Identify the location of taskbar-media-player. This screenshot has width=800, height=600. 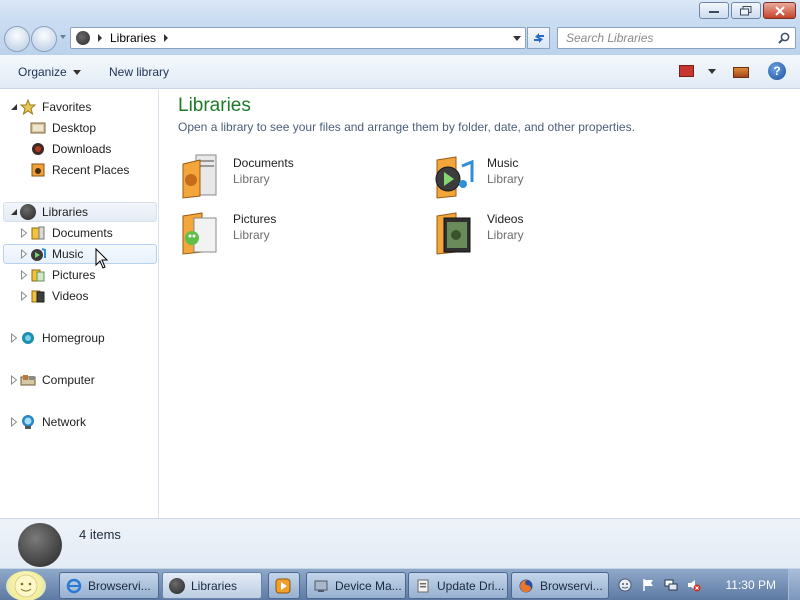
(284, 585).